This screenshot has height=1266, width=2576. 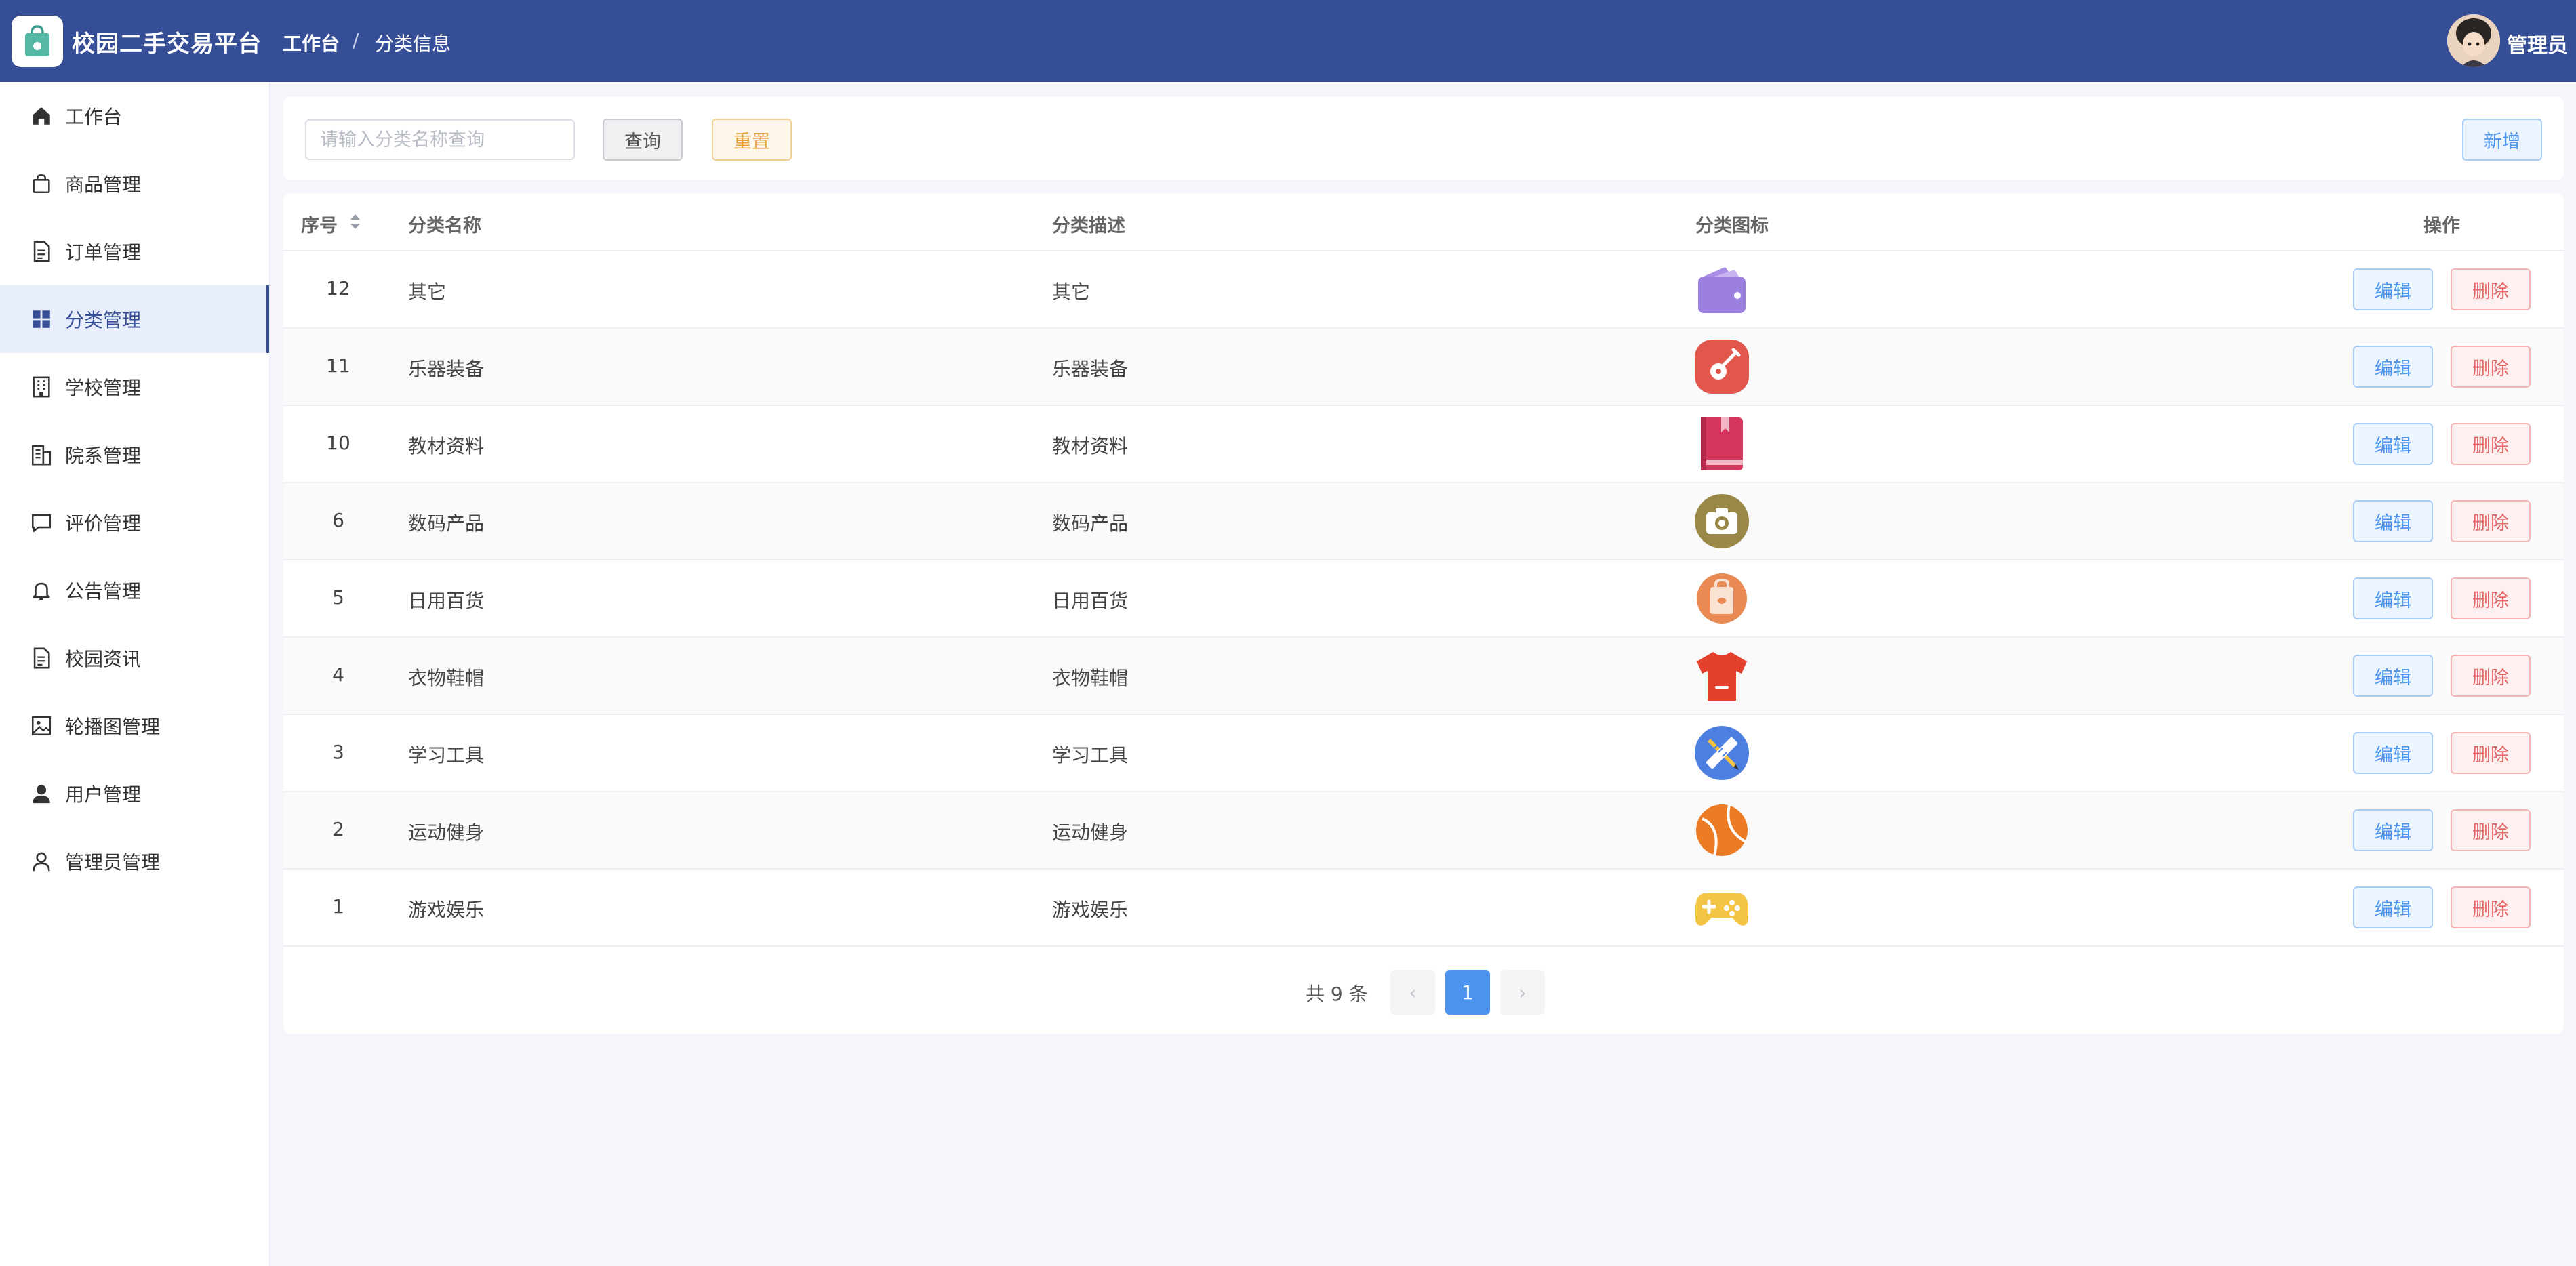 What do you see at coordinates (1423, 599) in the screenshot?
I see `table-row: 5 日用百货 日用百货 编辑 删除` at bounding box center [1423, 599].